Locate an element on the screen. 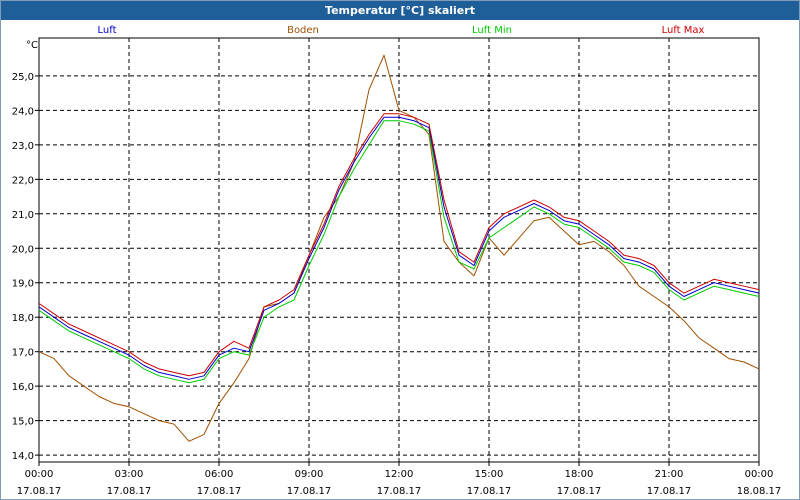  x-tick-time-label: 03:00 is located at coordinates (129, 474).